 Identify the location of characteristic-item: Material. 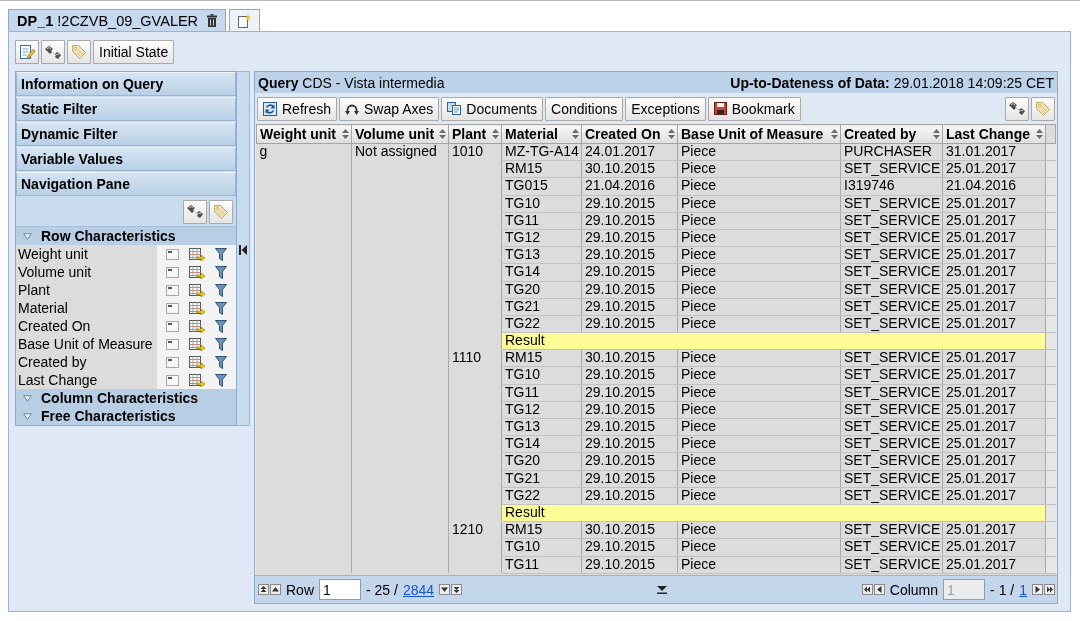
(86, 308).